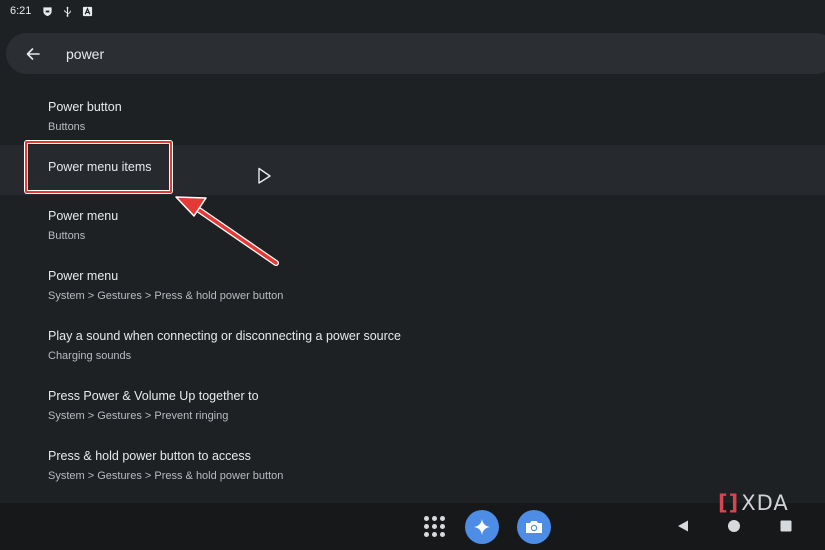  I want to click on arrow-left-icon, so click(33, 53).